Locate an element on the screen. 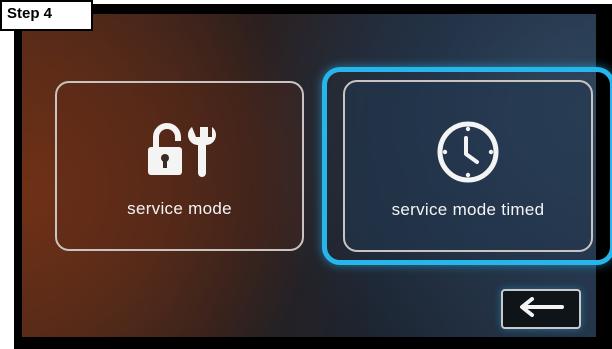 This screenshot has width=612, height=349. service-mode-label: service mode is located at coordinates (179, 208).